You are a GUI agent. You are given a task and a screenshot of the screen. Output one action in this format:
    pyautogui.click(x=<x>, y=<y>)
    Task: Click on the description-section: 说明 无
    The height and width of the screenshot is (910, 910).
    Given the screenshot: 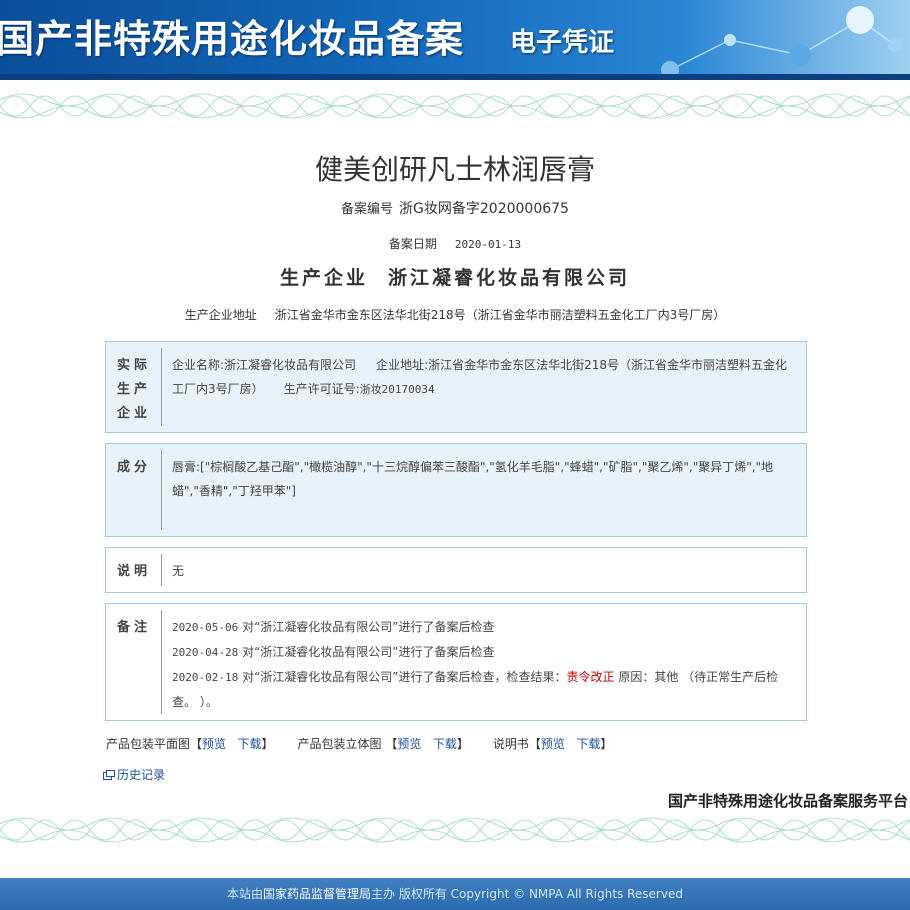 What is the action you would take?
    pyautogui.click(x=456, y=570)
    